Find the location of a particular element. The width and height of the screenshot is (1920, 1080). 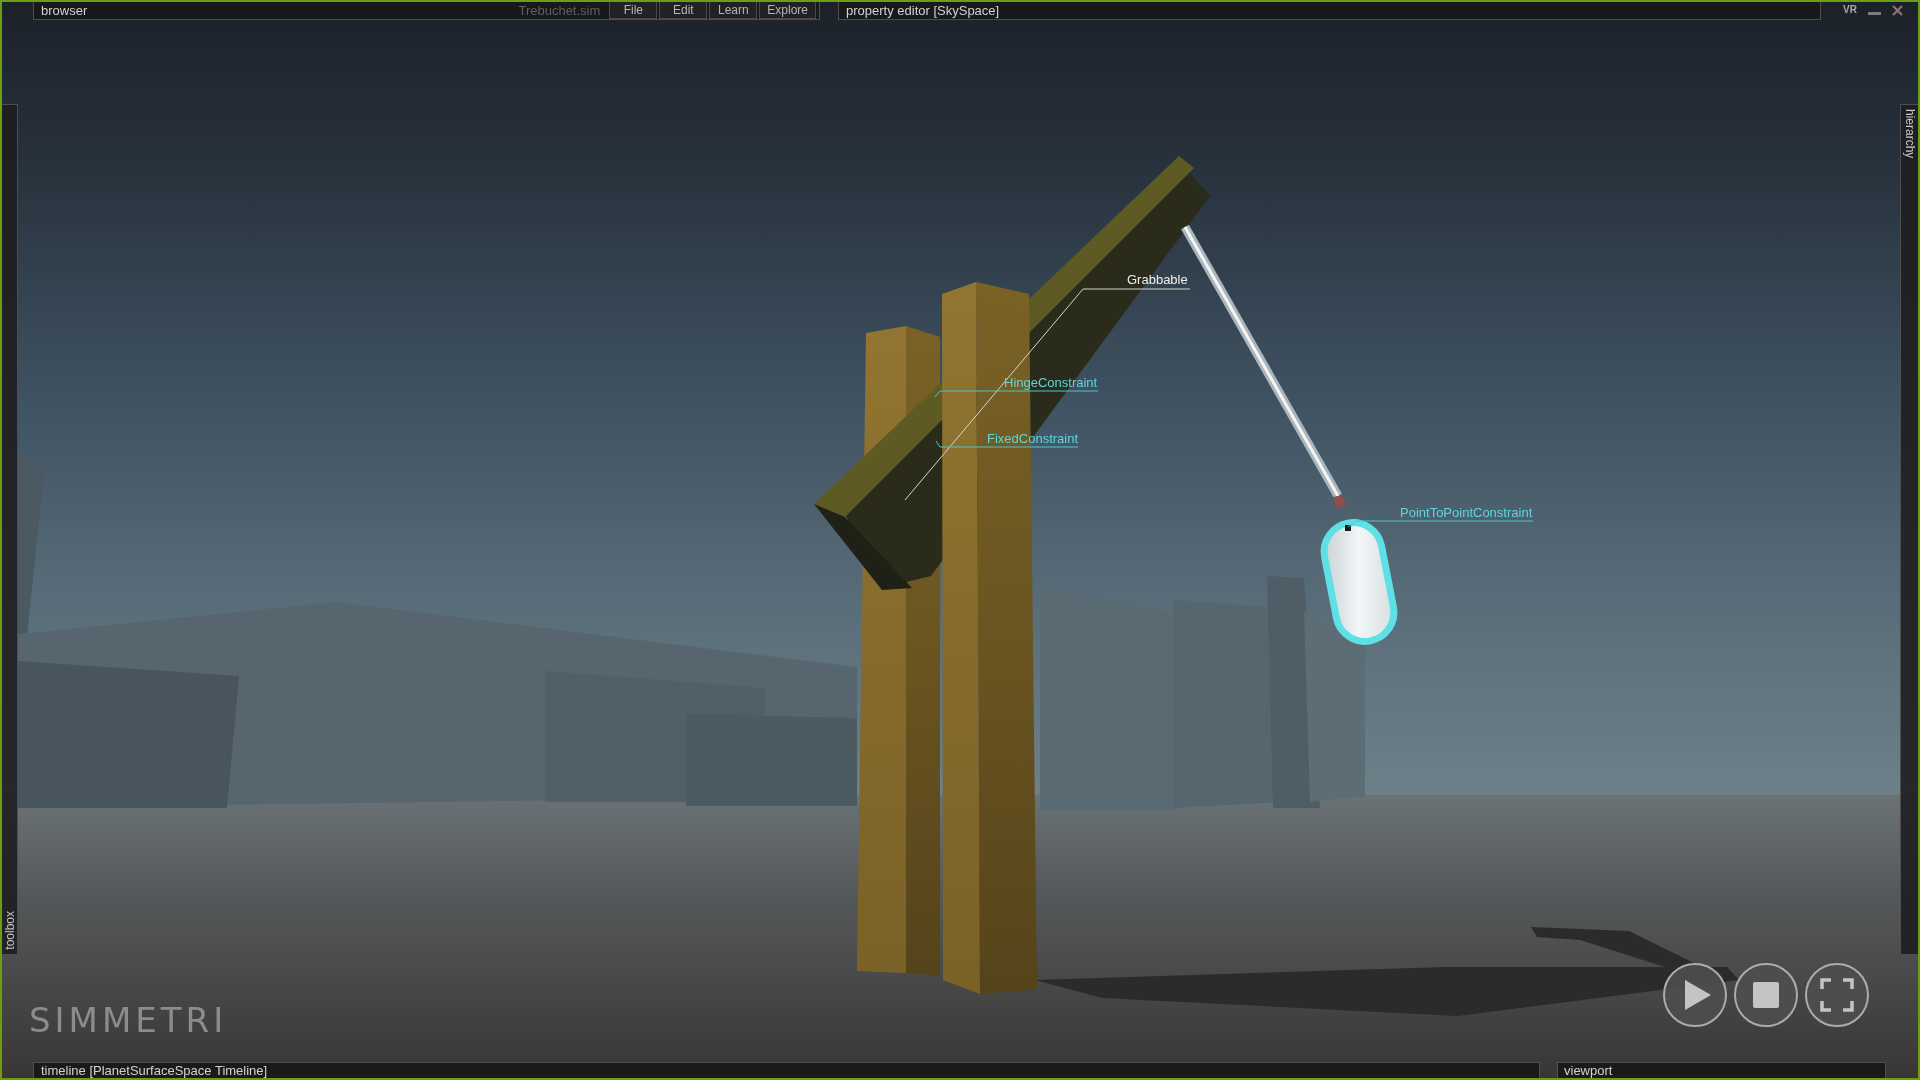

annotation-label: Grabbable is located at coordinates (1157, 279).